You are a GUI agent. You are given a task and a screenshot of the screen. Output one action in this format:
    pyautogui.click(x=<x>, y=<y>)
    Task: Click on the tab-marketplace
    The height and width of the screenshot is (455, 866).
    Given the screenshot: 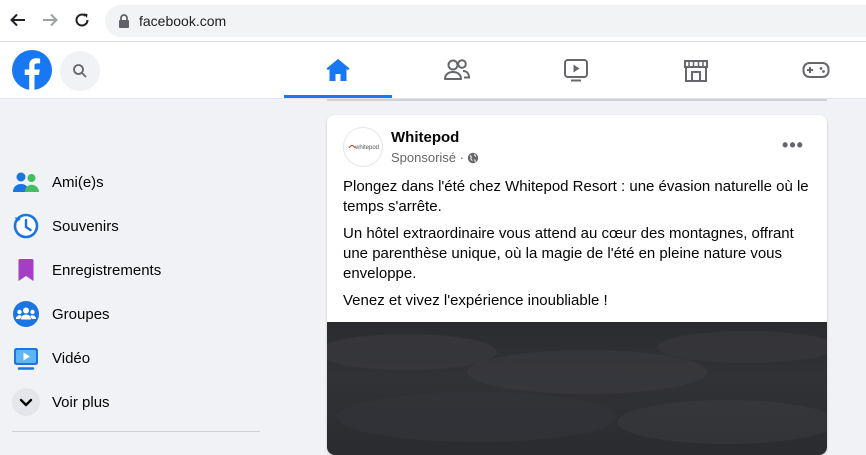 What is the action you would take?
    pyautogui.click(x=696, y=70)
    